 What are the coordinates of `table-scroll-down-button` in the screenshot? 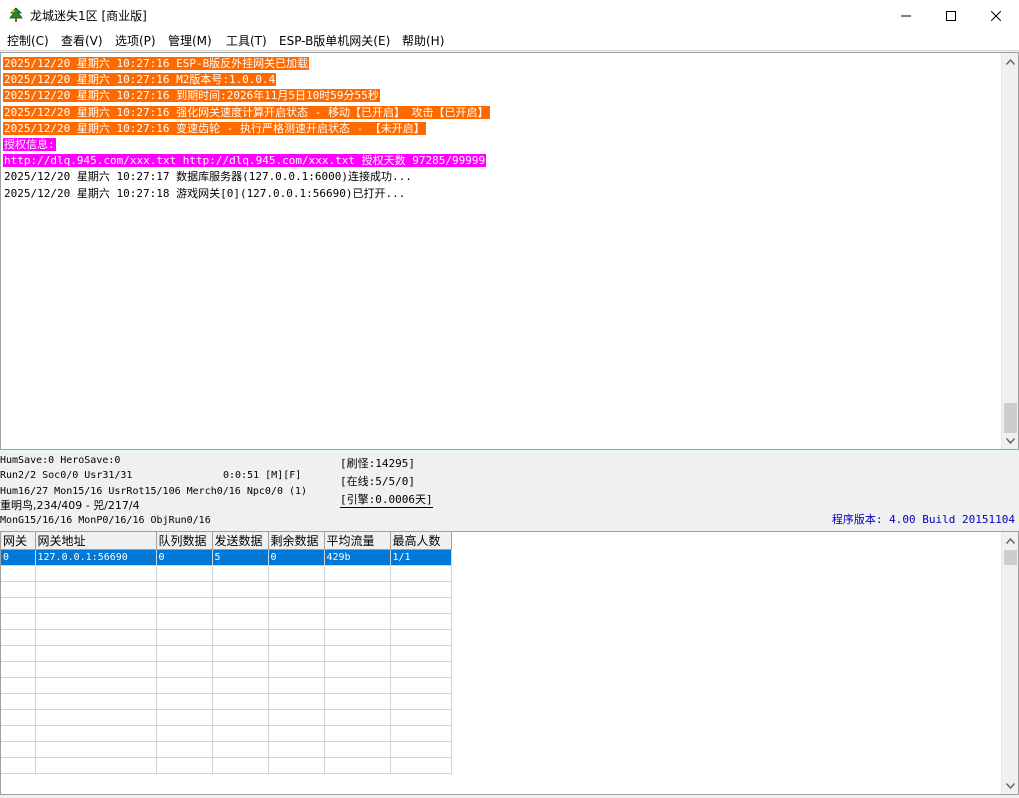 It's located at (1010, 785).